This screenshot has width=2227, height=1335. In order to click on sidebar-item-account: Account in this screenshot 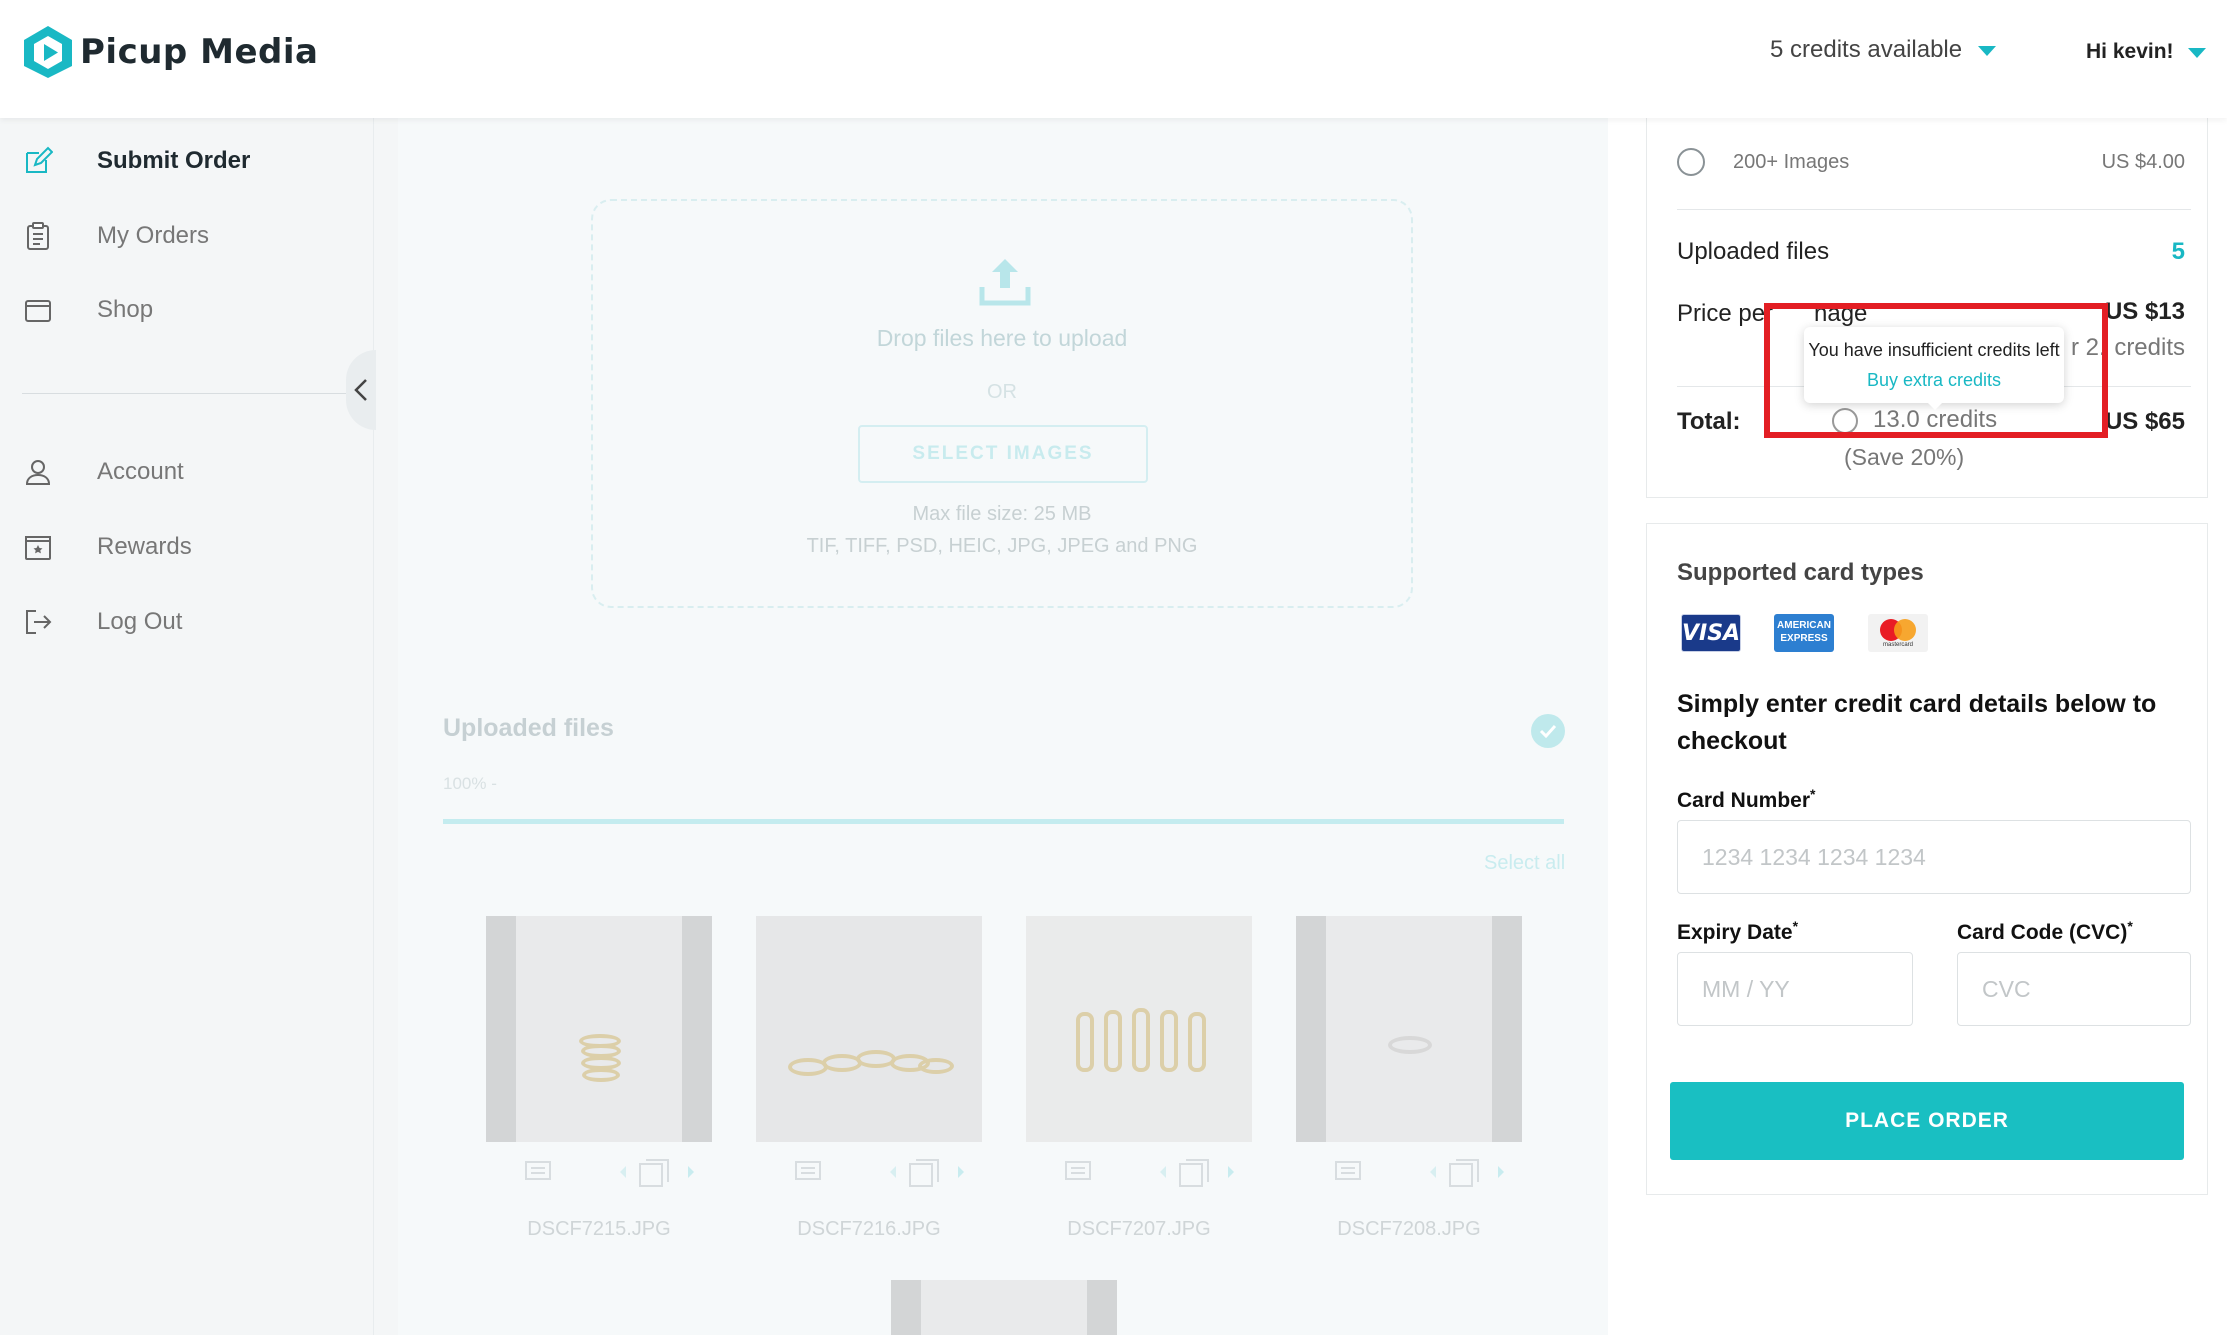, I will do `click(103, 472)`.